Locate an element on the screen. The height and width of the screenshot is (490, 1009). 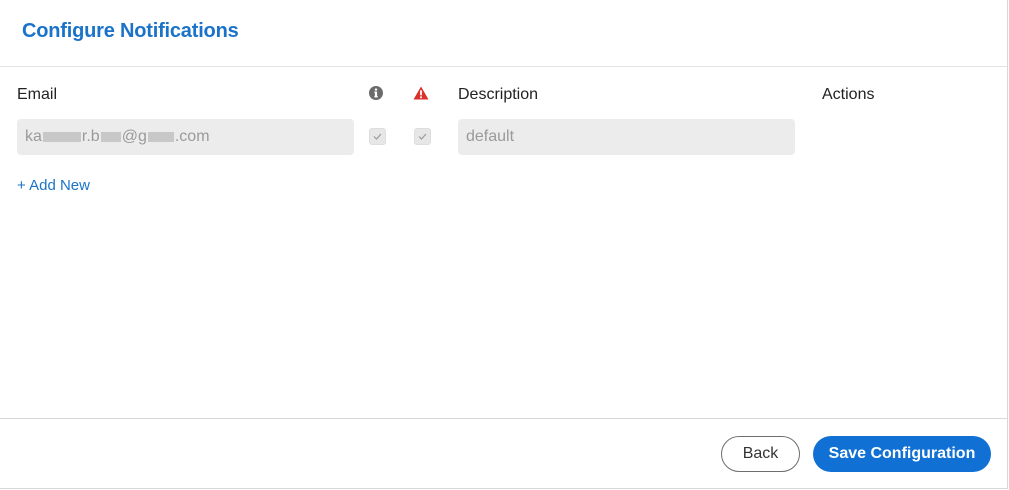
save-configuration-button: Save Configuration is located at coordinates (902, 454).